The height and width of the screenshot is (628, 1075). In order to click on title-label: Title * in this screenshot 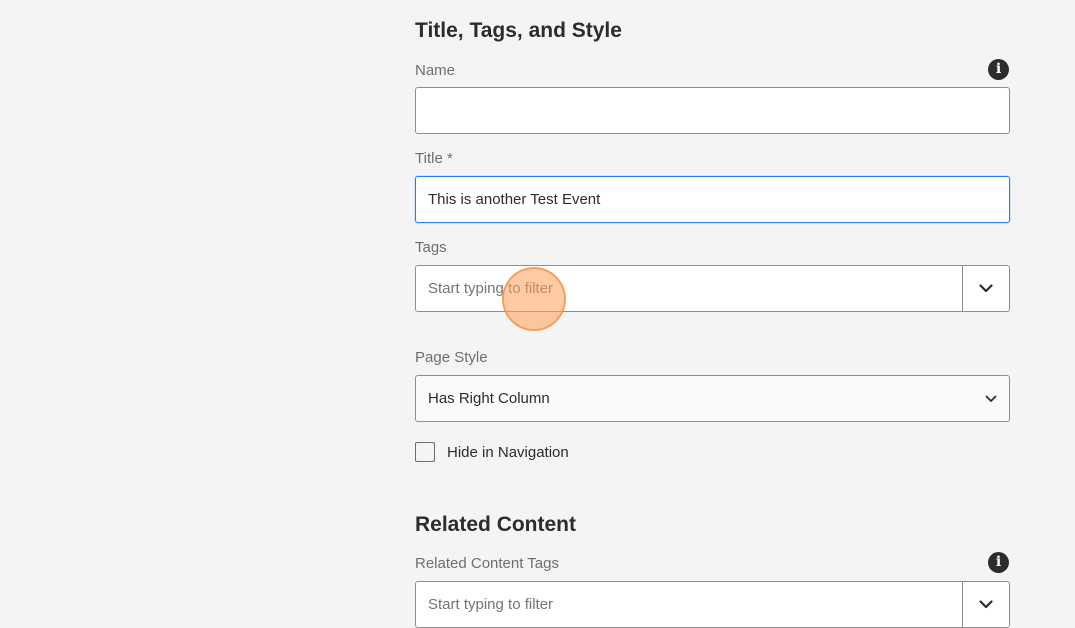, I will do `click(434, 158)`.